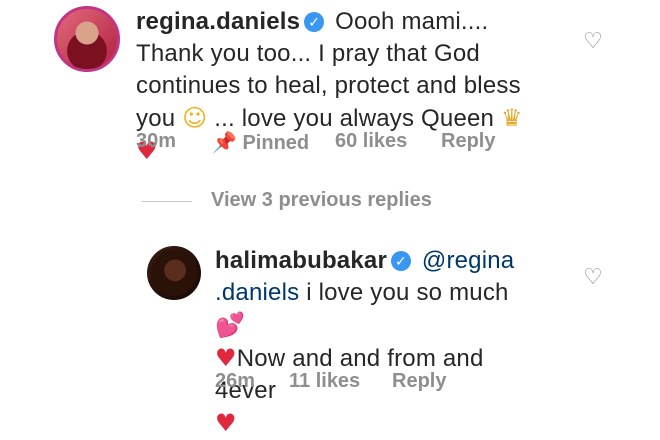 This screenshot has height=440, width=660. Describe the element at coordinates (407, 292) in the screenshot. I see `reply-text: i love you so much` at that location.